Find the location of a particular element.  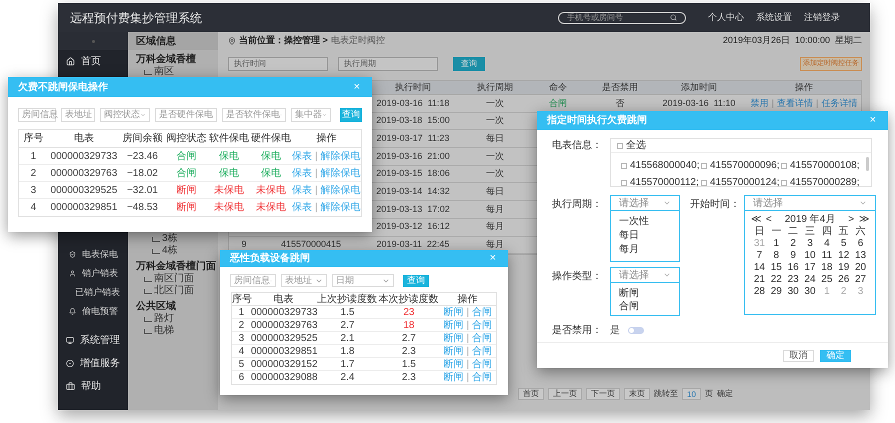

table-cell-text: 5 is located at coordinates (242, 365).